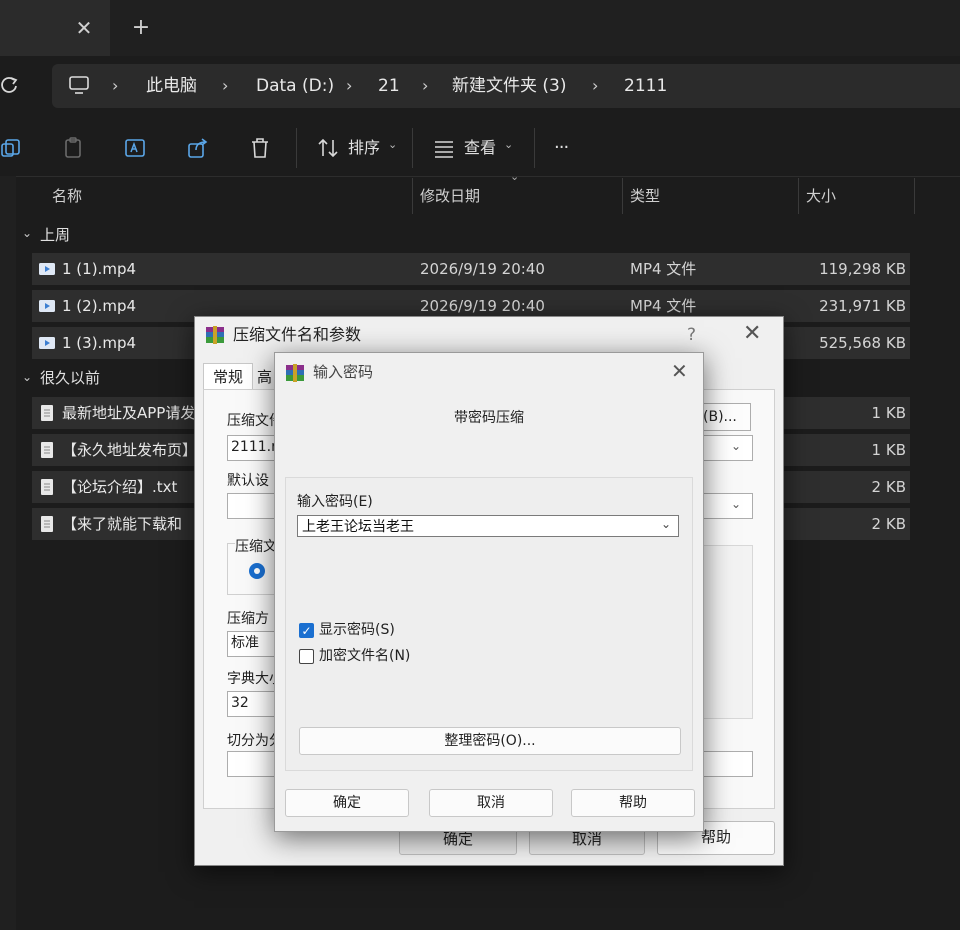  I want to click on encrypt-file-names-checkbox, so click(306, 656).